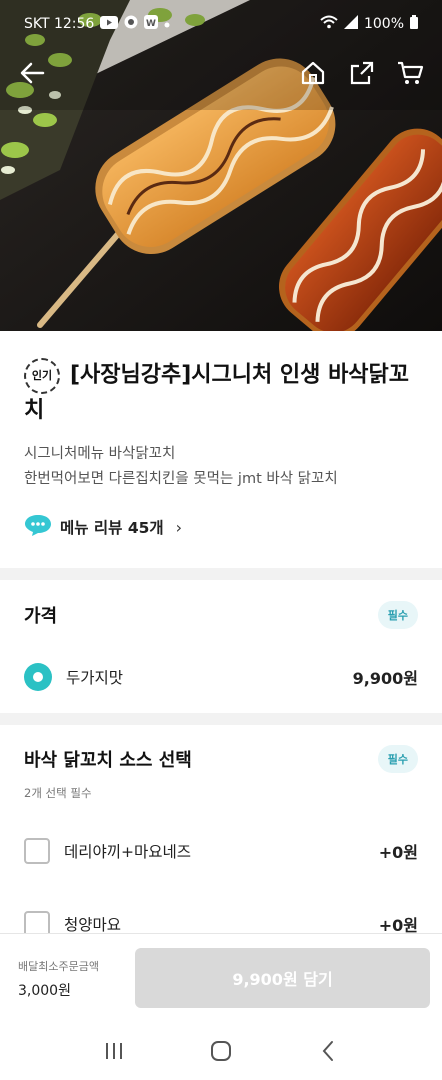 The image size is (442, 1080). I want to click on product-title-block: 인기 [사장님강추]시그니처 인생 바삭닭꼬치, so click(221, 392).